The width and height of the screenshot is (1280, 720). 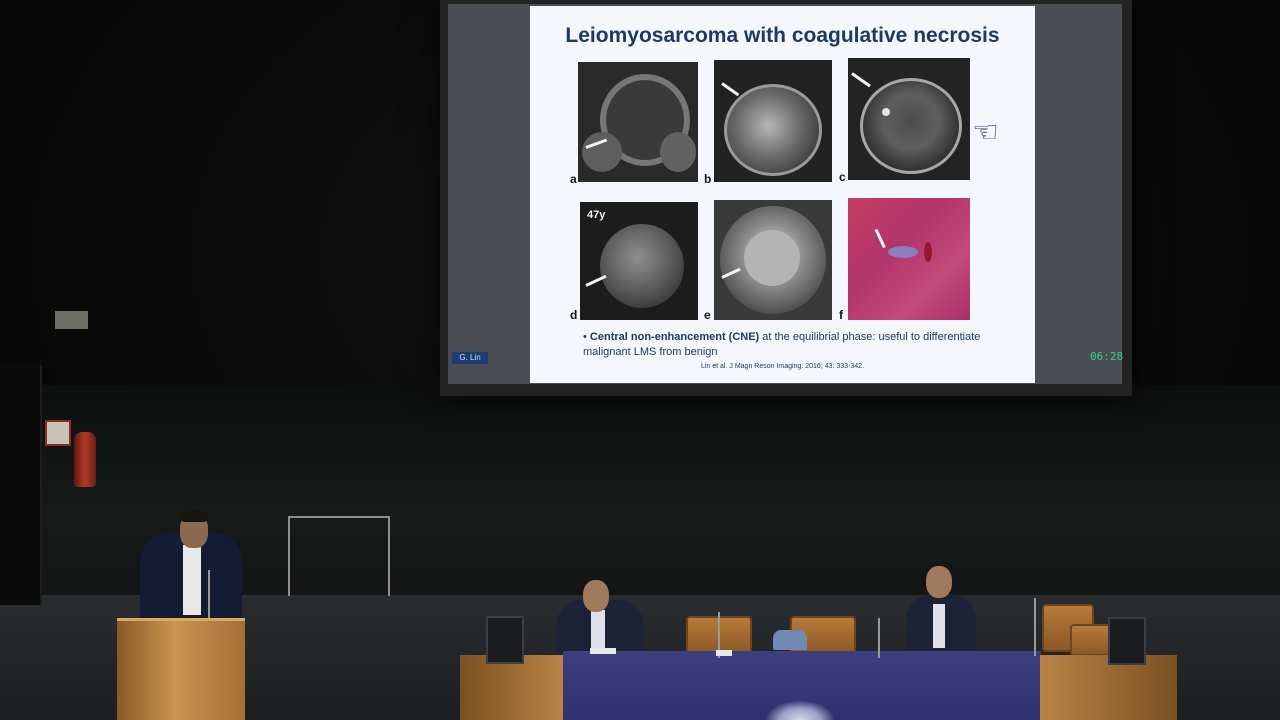 What do you see at coordinates (339, 556) in the screenshot?
I see `wall-frame` at bounding box center [339, 556].